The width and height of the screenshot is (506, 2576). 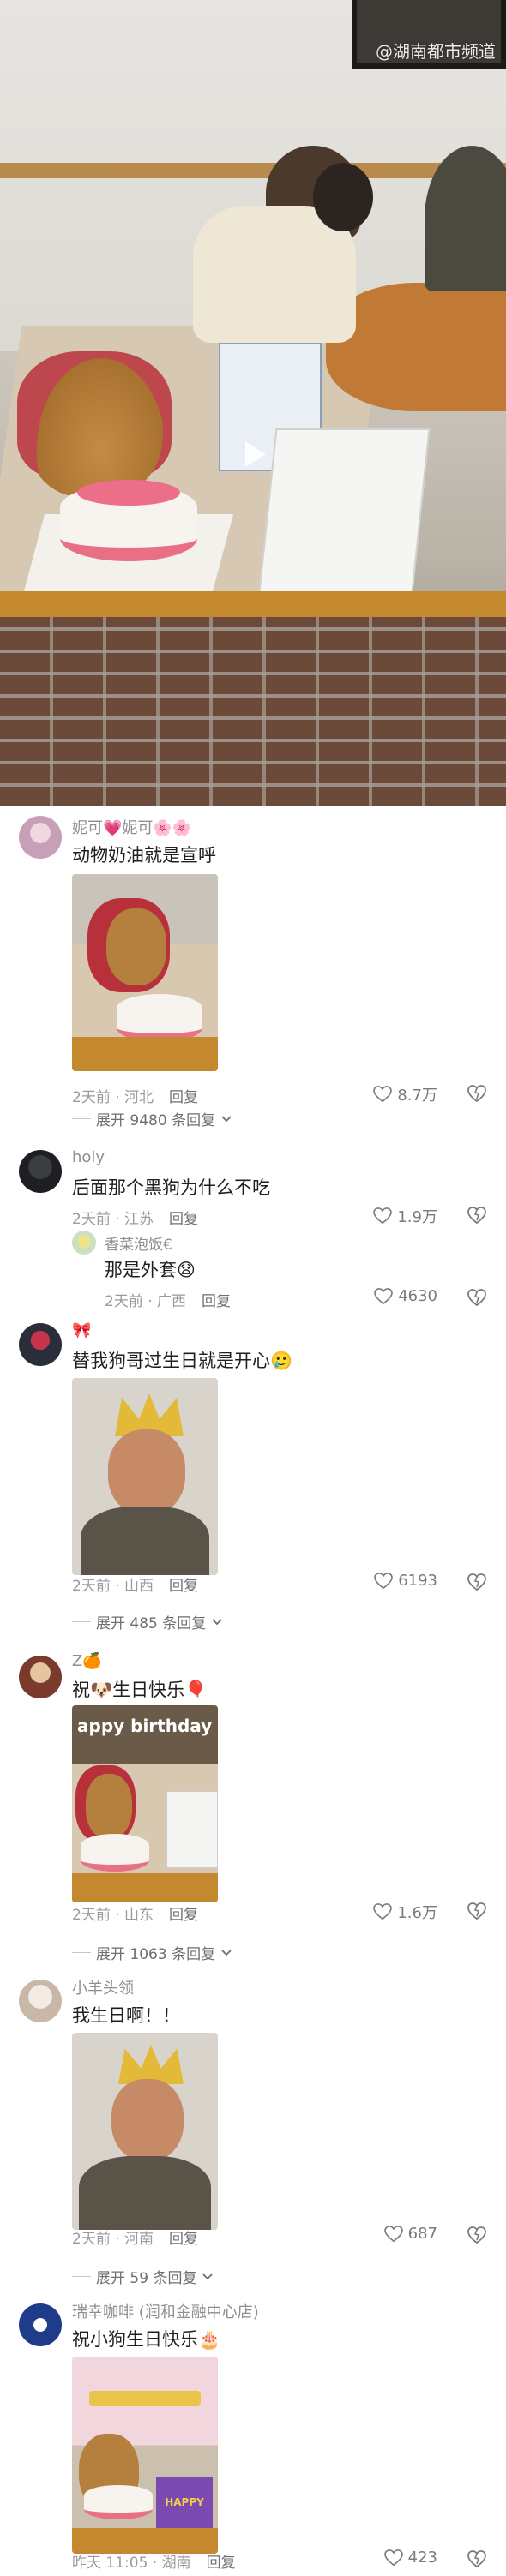 What do you see at coordinates (343, 522) in the screenshot?
I see `cake-box-white` at bounding box center [343, 522].